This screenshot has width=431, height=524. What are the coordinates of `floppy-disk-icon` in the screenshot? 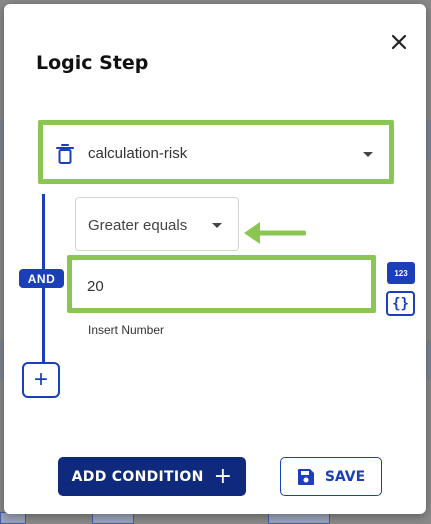 It's located at (305, 476).